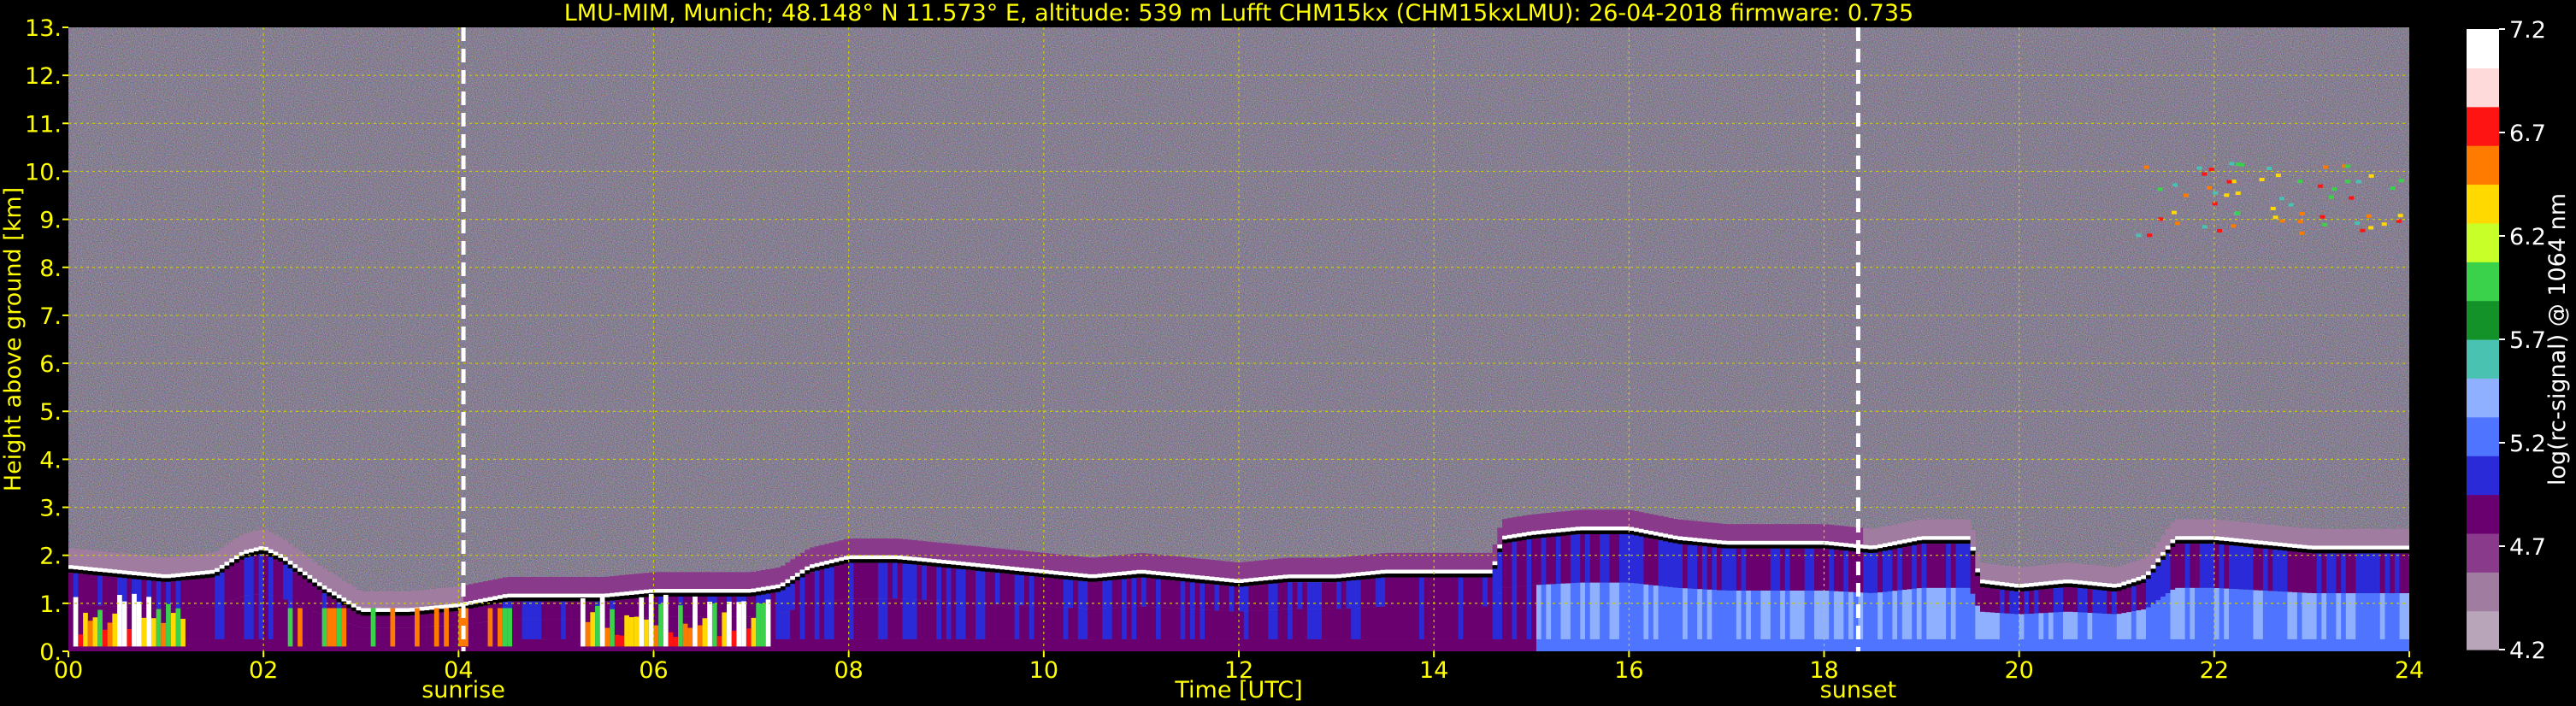 This screenshot has width=2576, height=706. What do you see at coordinates (144, 632) in the screenshot?
I see `aerosol-burst-cell` at bounding box center [144, 632].